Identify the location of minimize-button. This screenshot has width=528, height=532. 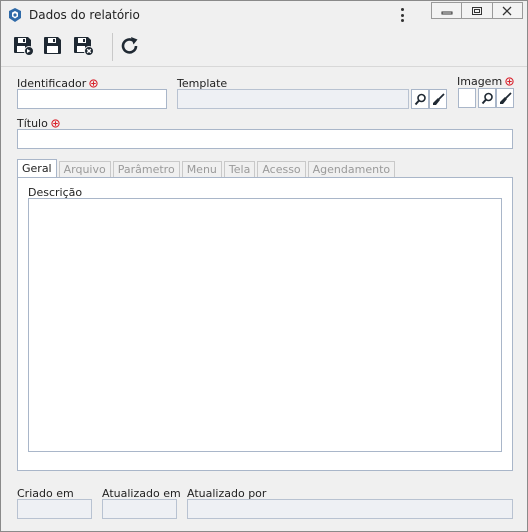
(447, 10).